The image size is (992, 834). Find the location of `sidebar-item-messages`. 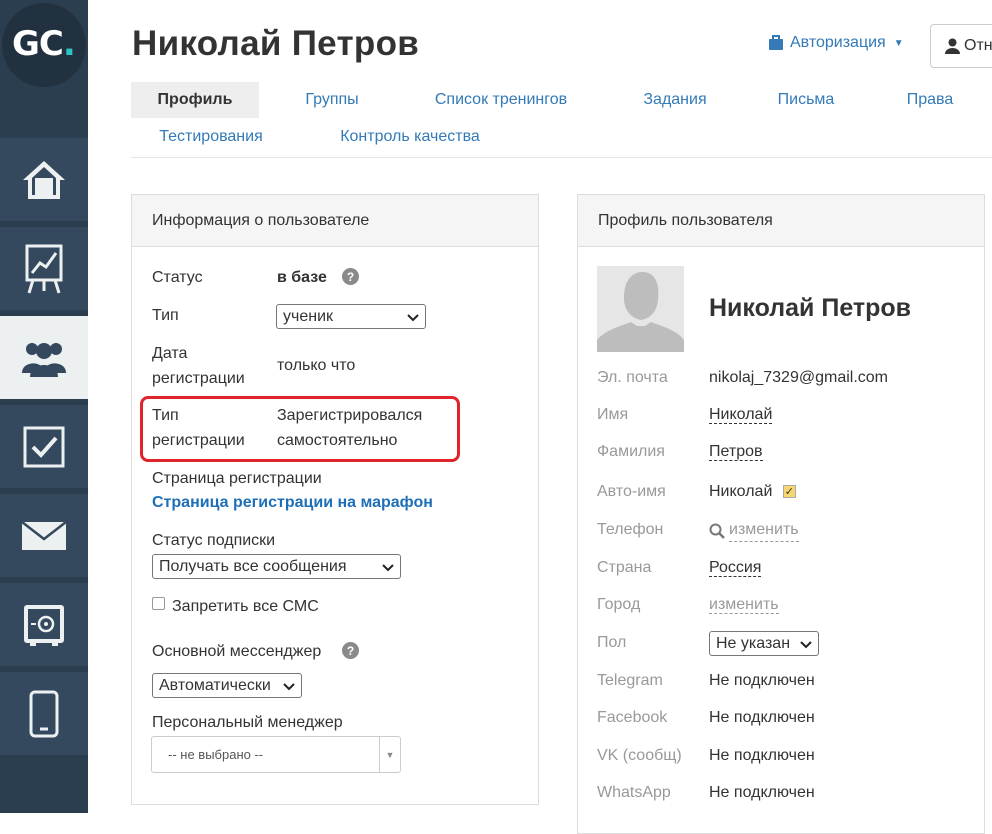

sidebar-item-messages is located at coordinates (44, 534).